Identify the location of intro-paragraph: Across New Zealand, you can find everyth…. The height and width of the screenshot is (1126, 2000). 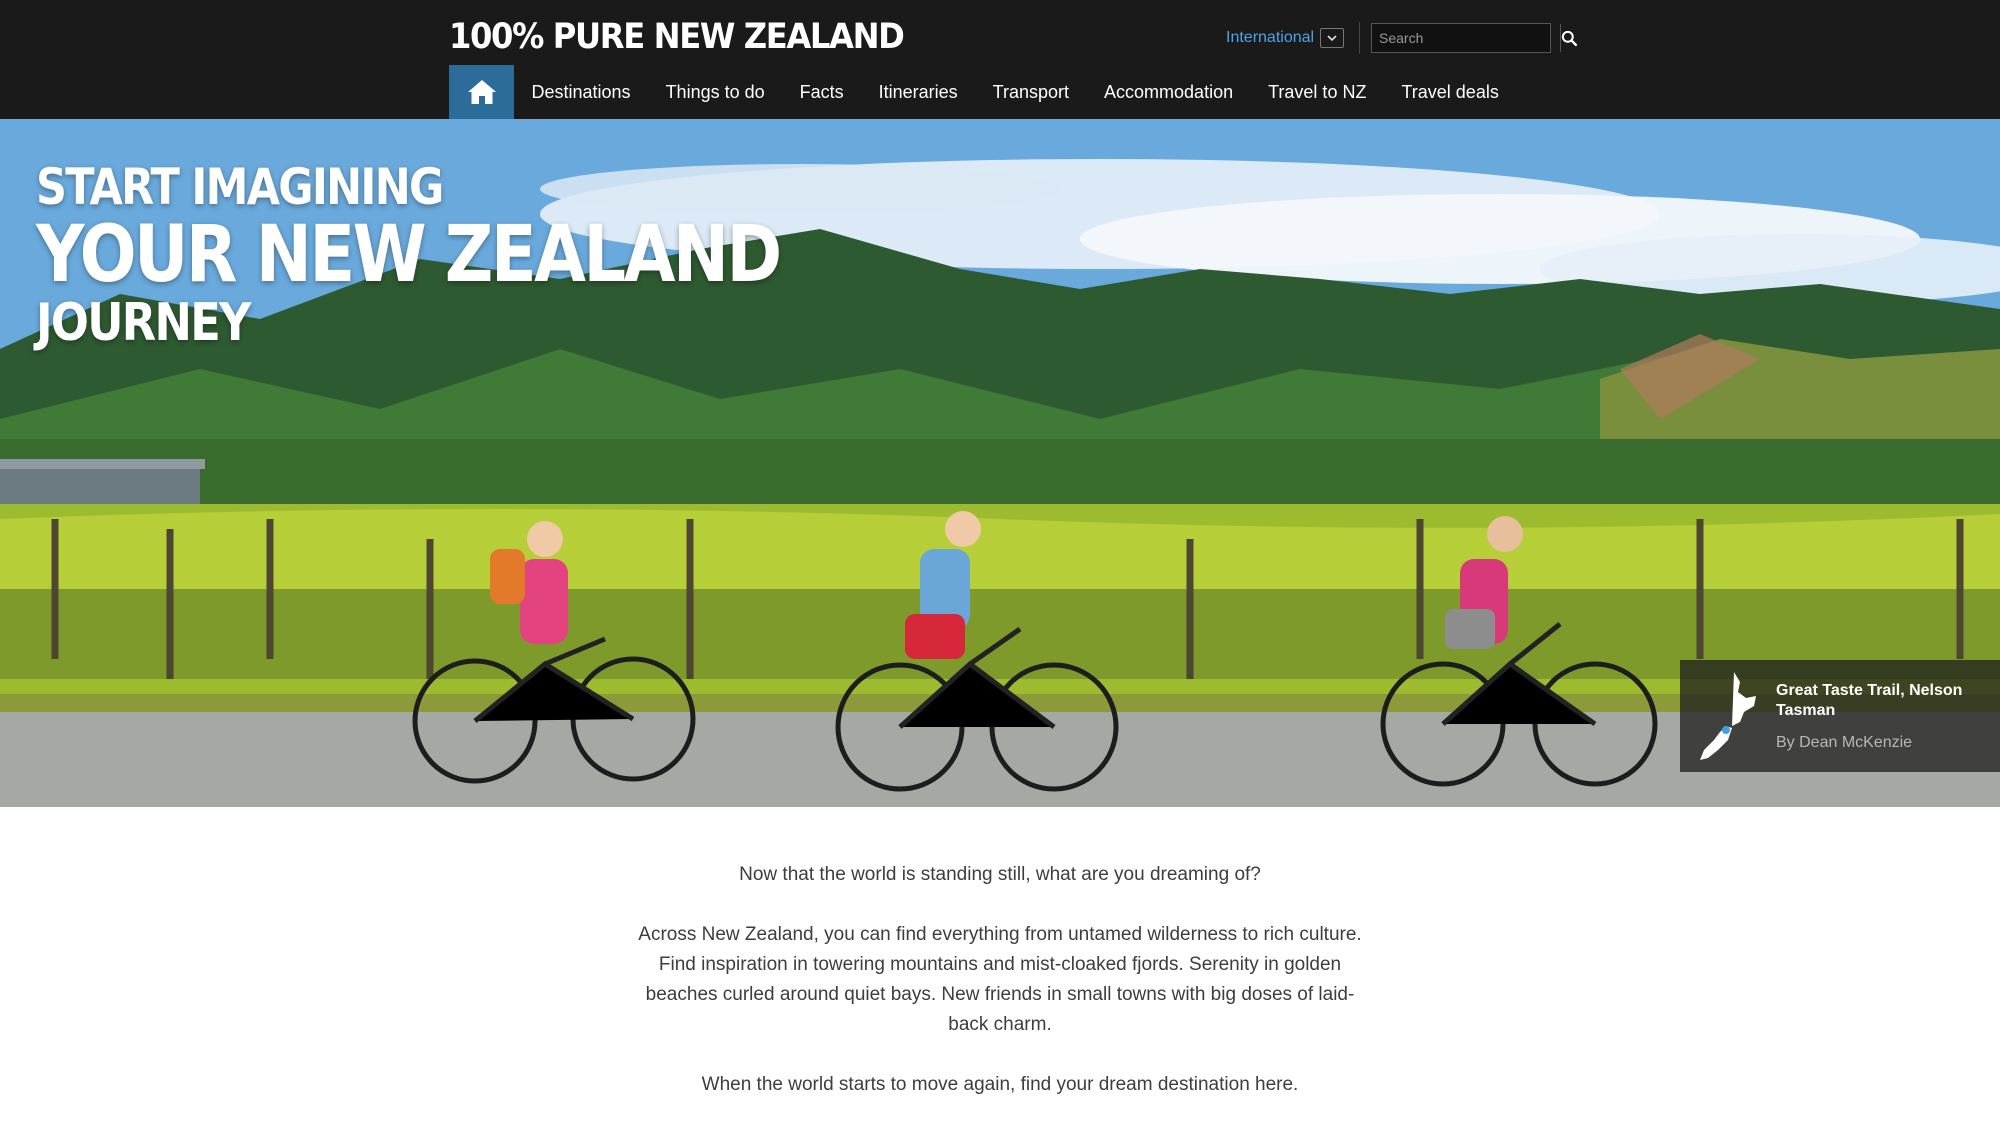
(1000, 979).